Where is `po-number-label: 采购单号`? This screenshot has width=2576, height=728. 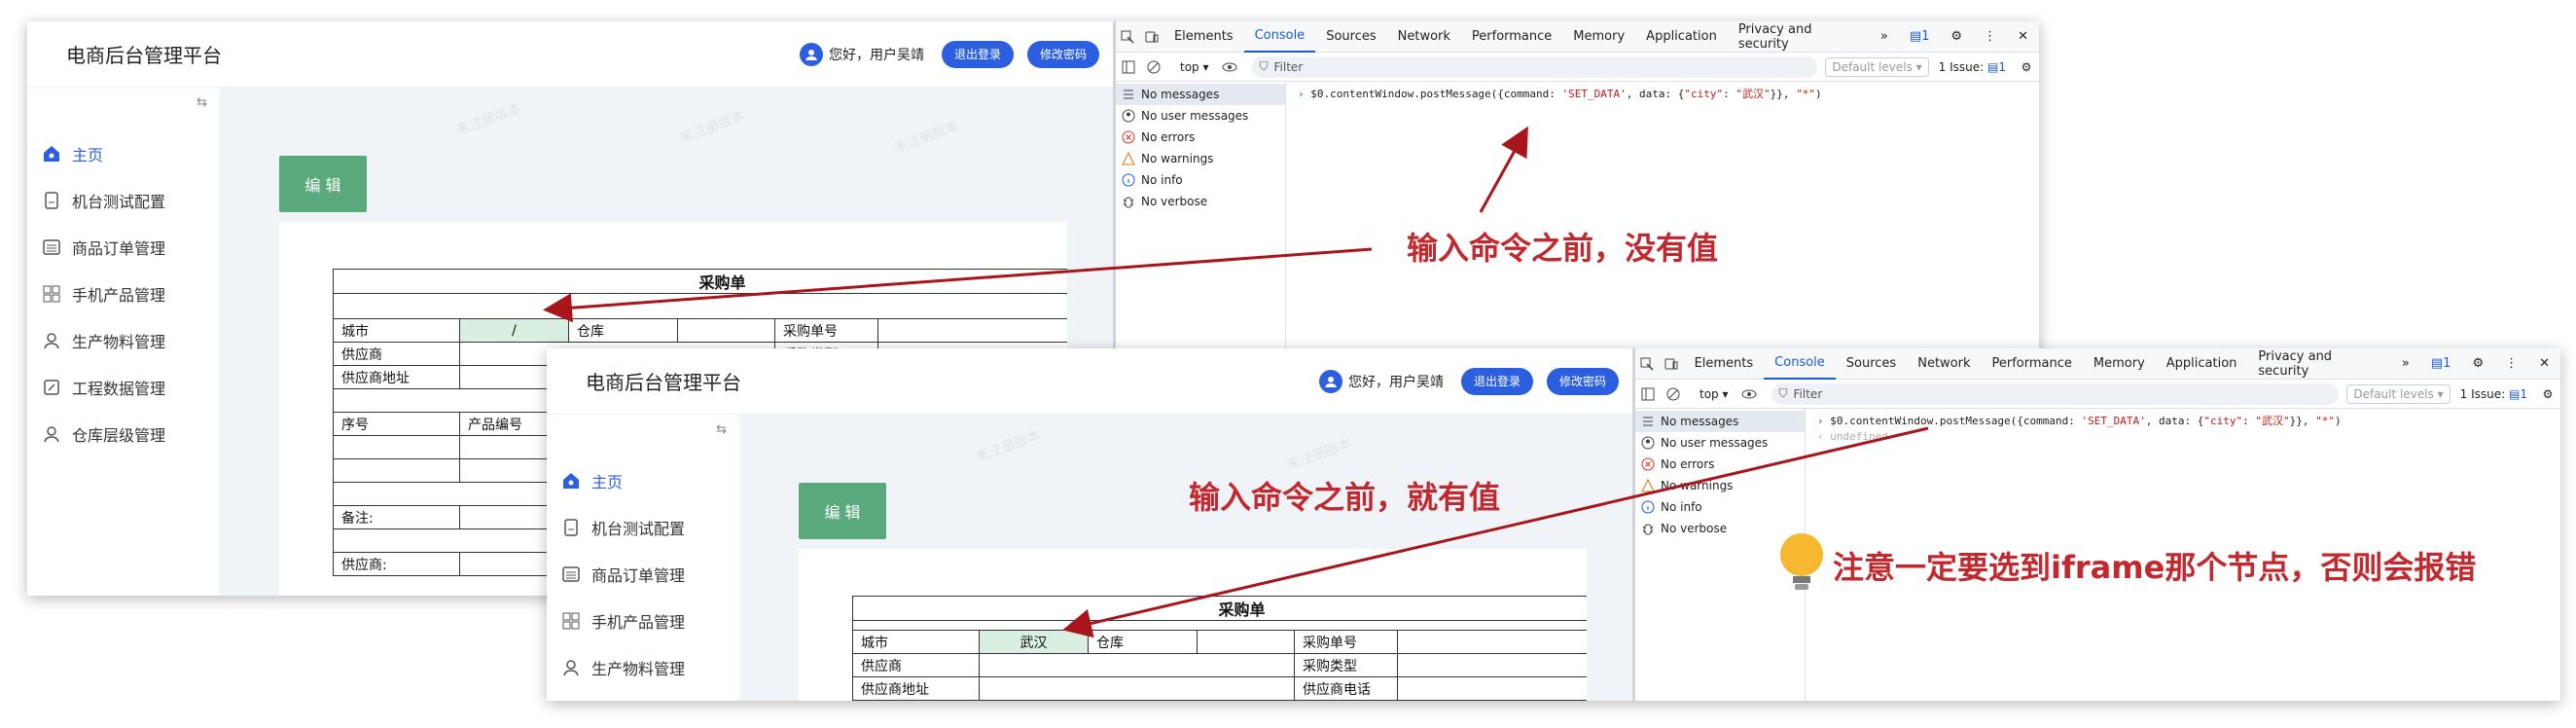 po-number-label: 采购单号 is located at coordinates (1346, 642).